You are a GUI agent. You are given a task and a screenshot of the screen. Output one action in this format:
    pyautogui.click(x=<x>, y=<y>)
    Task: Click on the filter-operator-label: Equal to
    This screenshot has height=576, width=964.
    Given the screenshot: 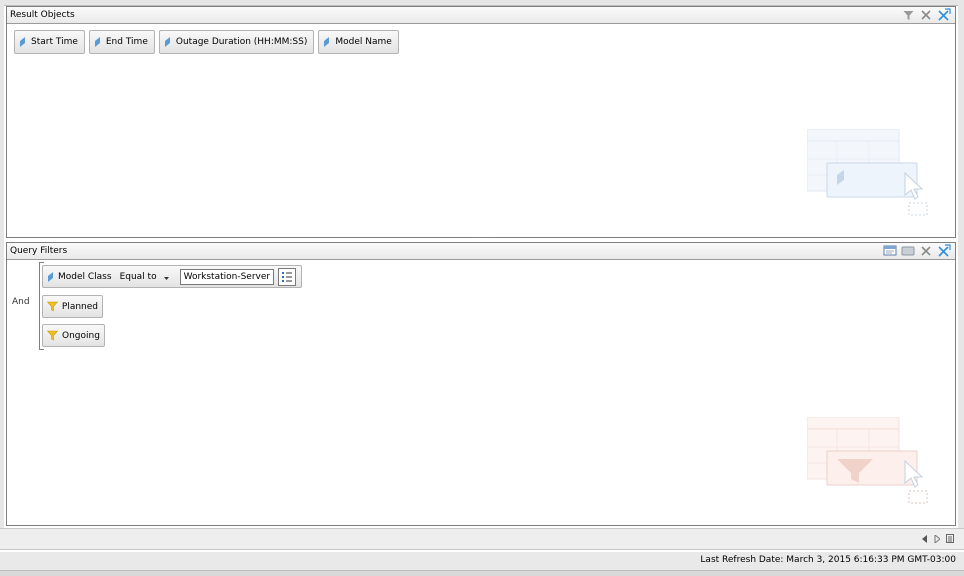 What is the action you would take?
    pyautogui.click(x=138, y=276)
    